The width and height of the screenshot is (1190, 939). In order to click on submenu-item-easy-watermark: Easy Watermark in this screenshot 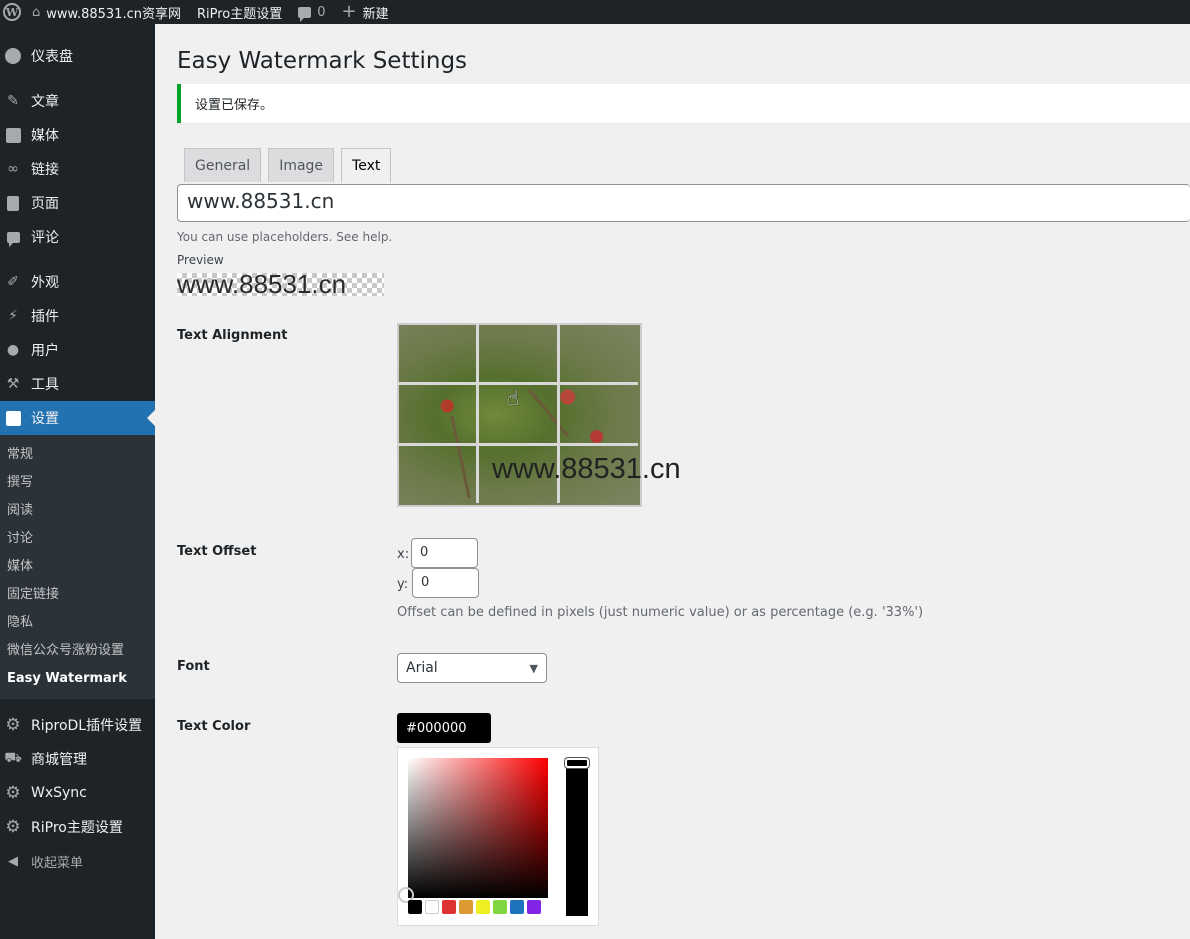, I will do `click(77, 679)`.